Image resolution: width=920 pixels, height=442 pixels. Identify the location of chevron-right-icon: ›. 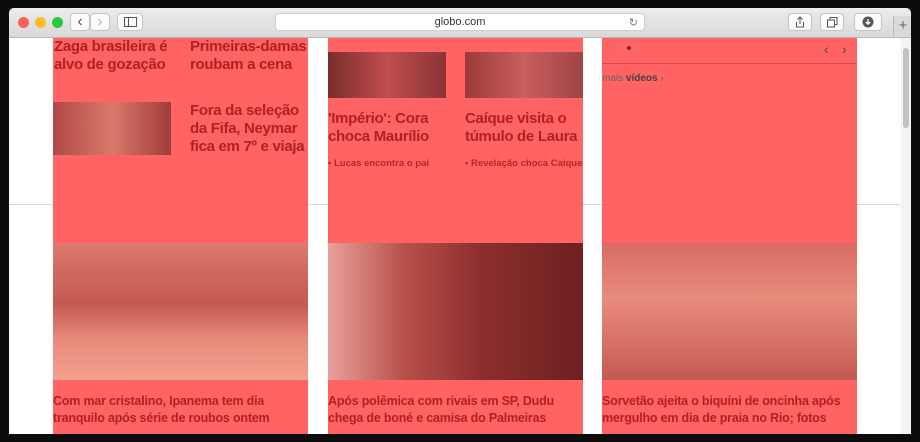
(100, 21).